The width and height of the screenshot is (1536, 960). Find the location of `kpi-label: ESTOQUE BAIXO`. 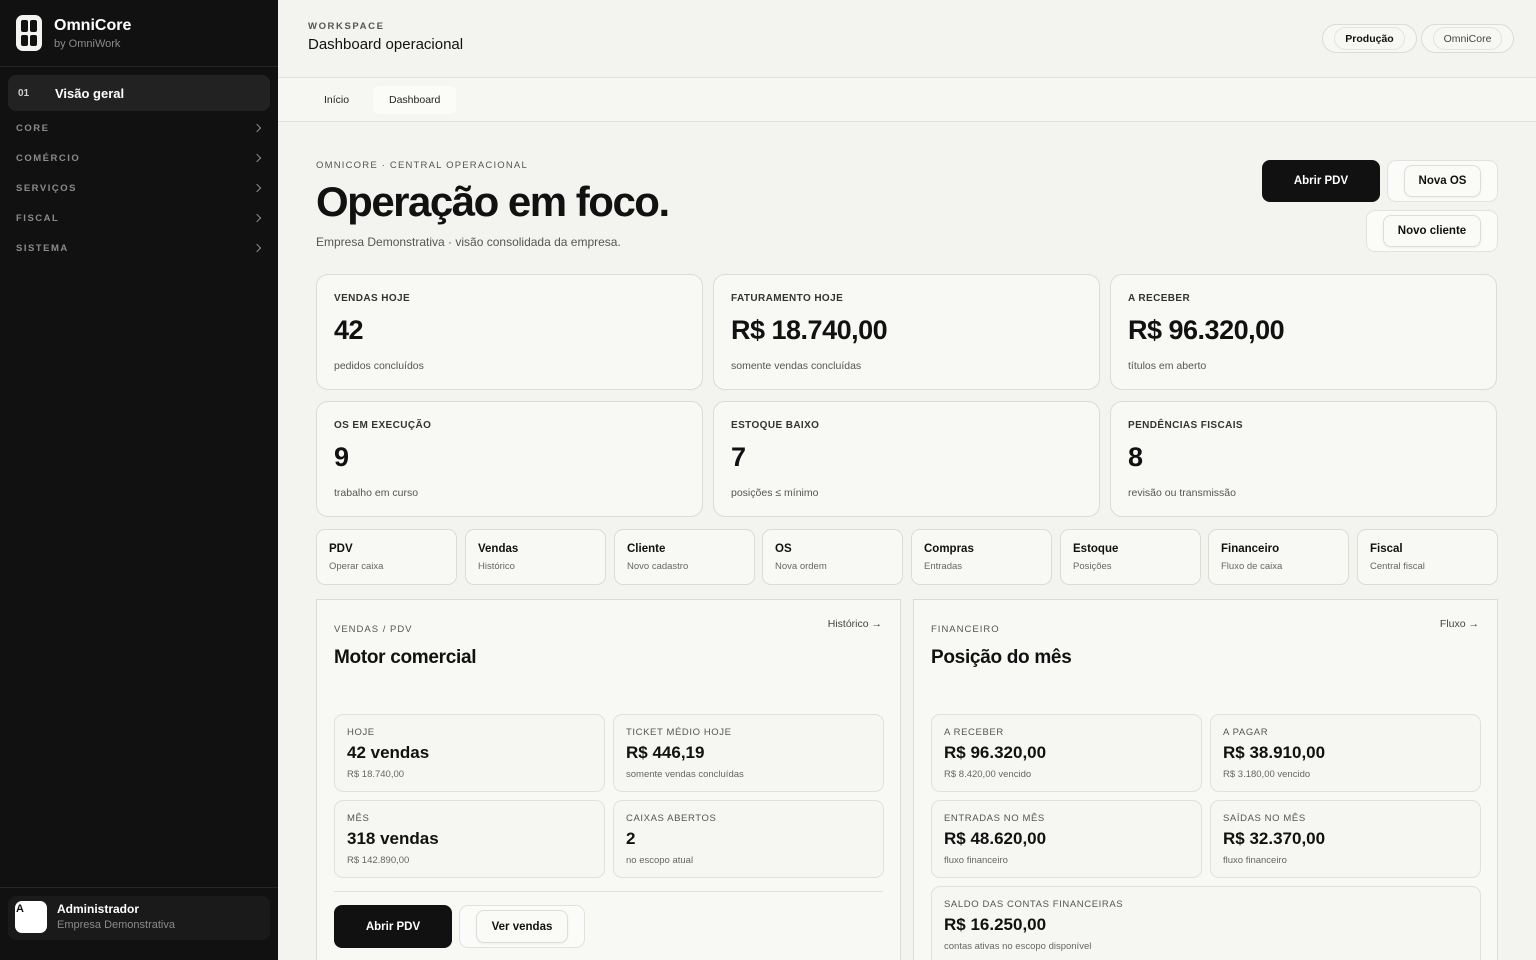

kpi-label: ESTOQUE BAIXO is located at coordinates (775, 425).